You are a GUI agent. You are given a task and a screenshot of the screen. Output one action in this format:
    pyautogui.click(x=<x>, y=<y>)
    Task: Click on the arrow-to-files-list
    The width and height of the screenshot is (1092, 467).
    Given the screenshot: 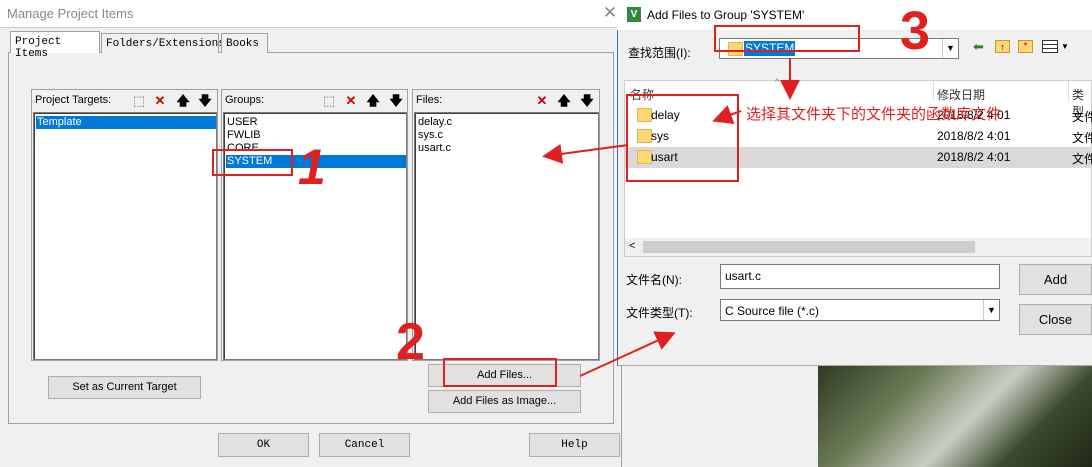 What is the action you would take?
    pyautogui.click(x=585, y=153)
    